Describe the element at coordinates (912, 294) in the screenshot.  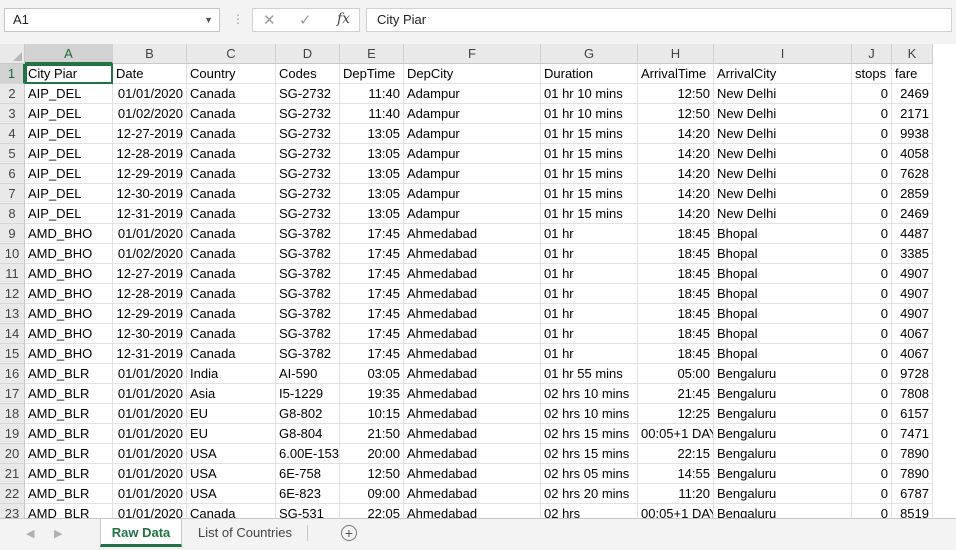
I see `table-cell: 4907` at that location.